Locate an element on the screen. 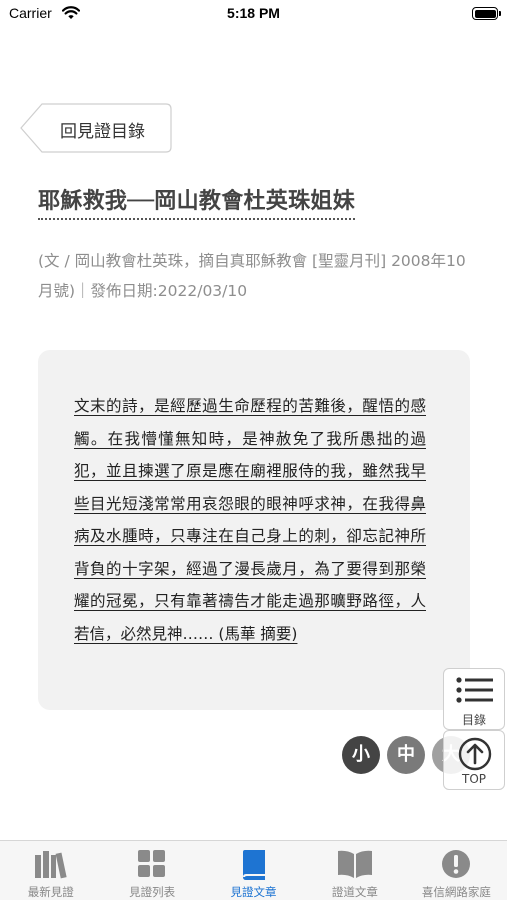 This screenshot has height=900, width=507. back-to-list-button: 回見證目錄 is located at coordinates (96, 128).